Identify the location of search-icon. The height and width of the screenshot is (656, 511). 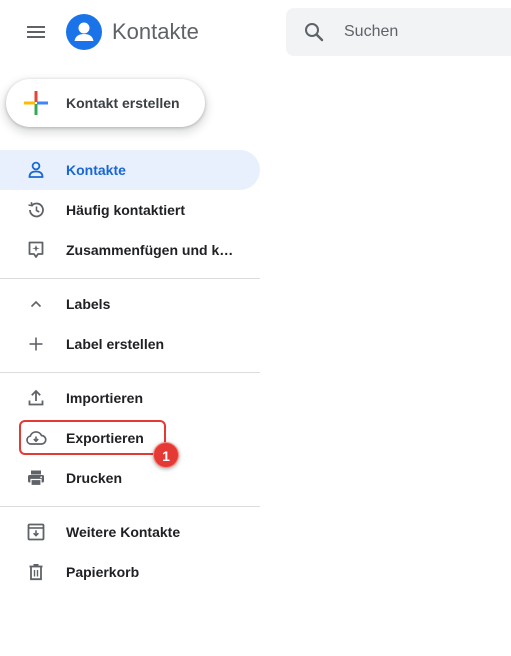
(314, 32).